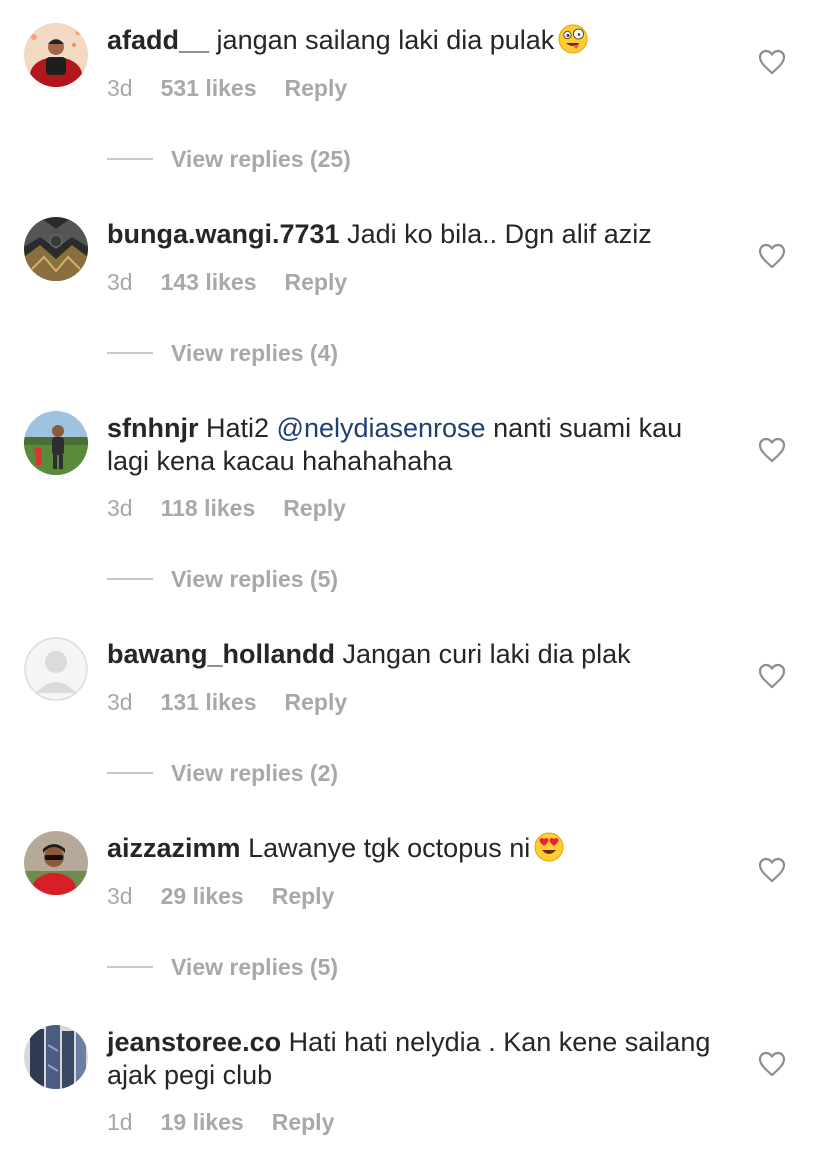 The height and width of the screenshot is (1170, 828). I want to click on comment-meta: 3d 143 likes Reply, so click(241, 282).